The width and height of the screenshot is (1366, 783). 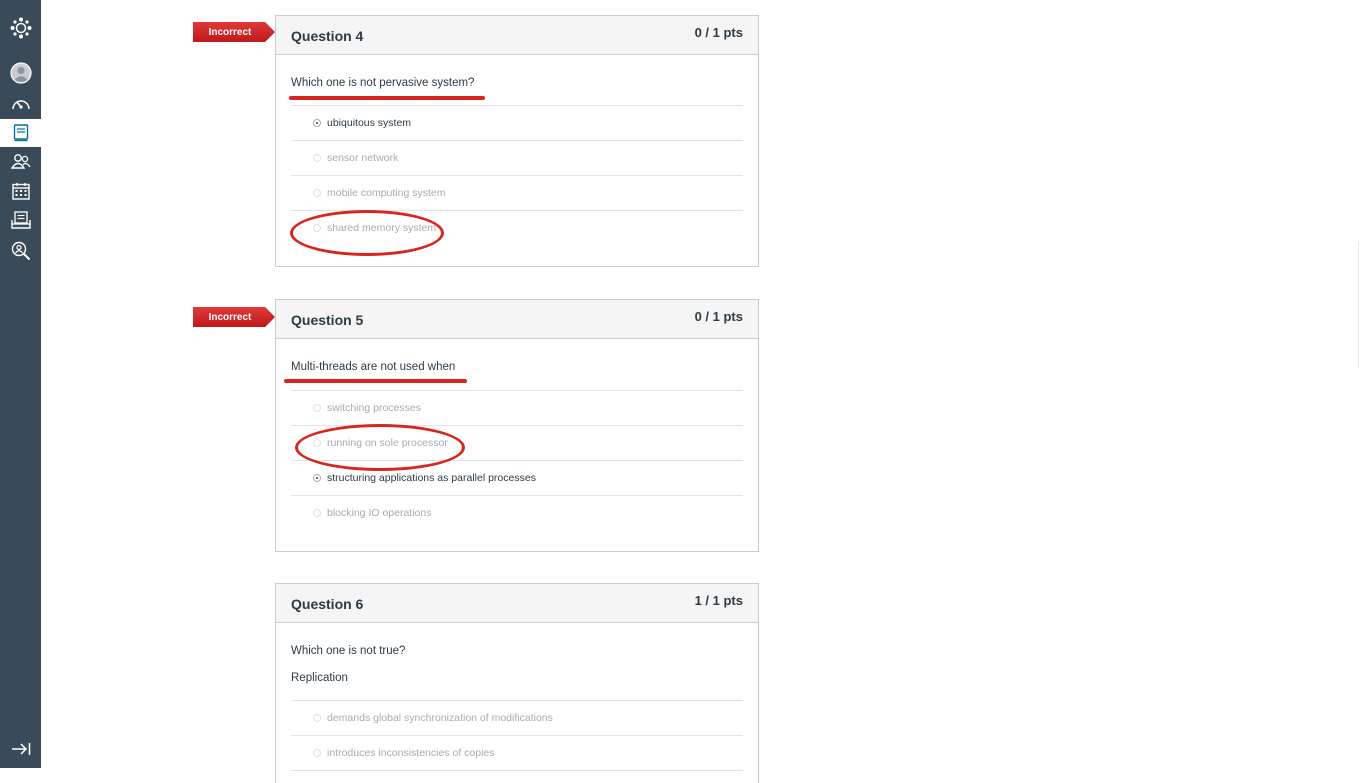 What do you see at coordinates (348, 651) in the screenshot?
I see `question-text: Which one is not true?` at bounding box center [348, 651].